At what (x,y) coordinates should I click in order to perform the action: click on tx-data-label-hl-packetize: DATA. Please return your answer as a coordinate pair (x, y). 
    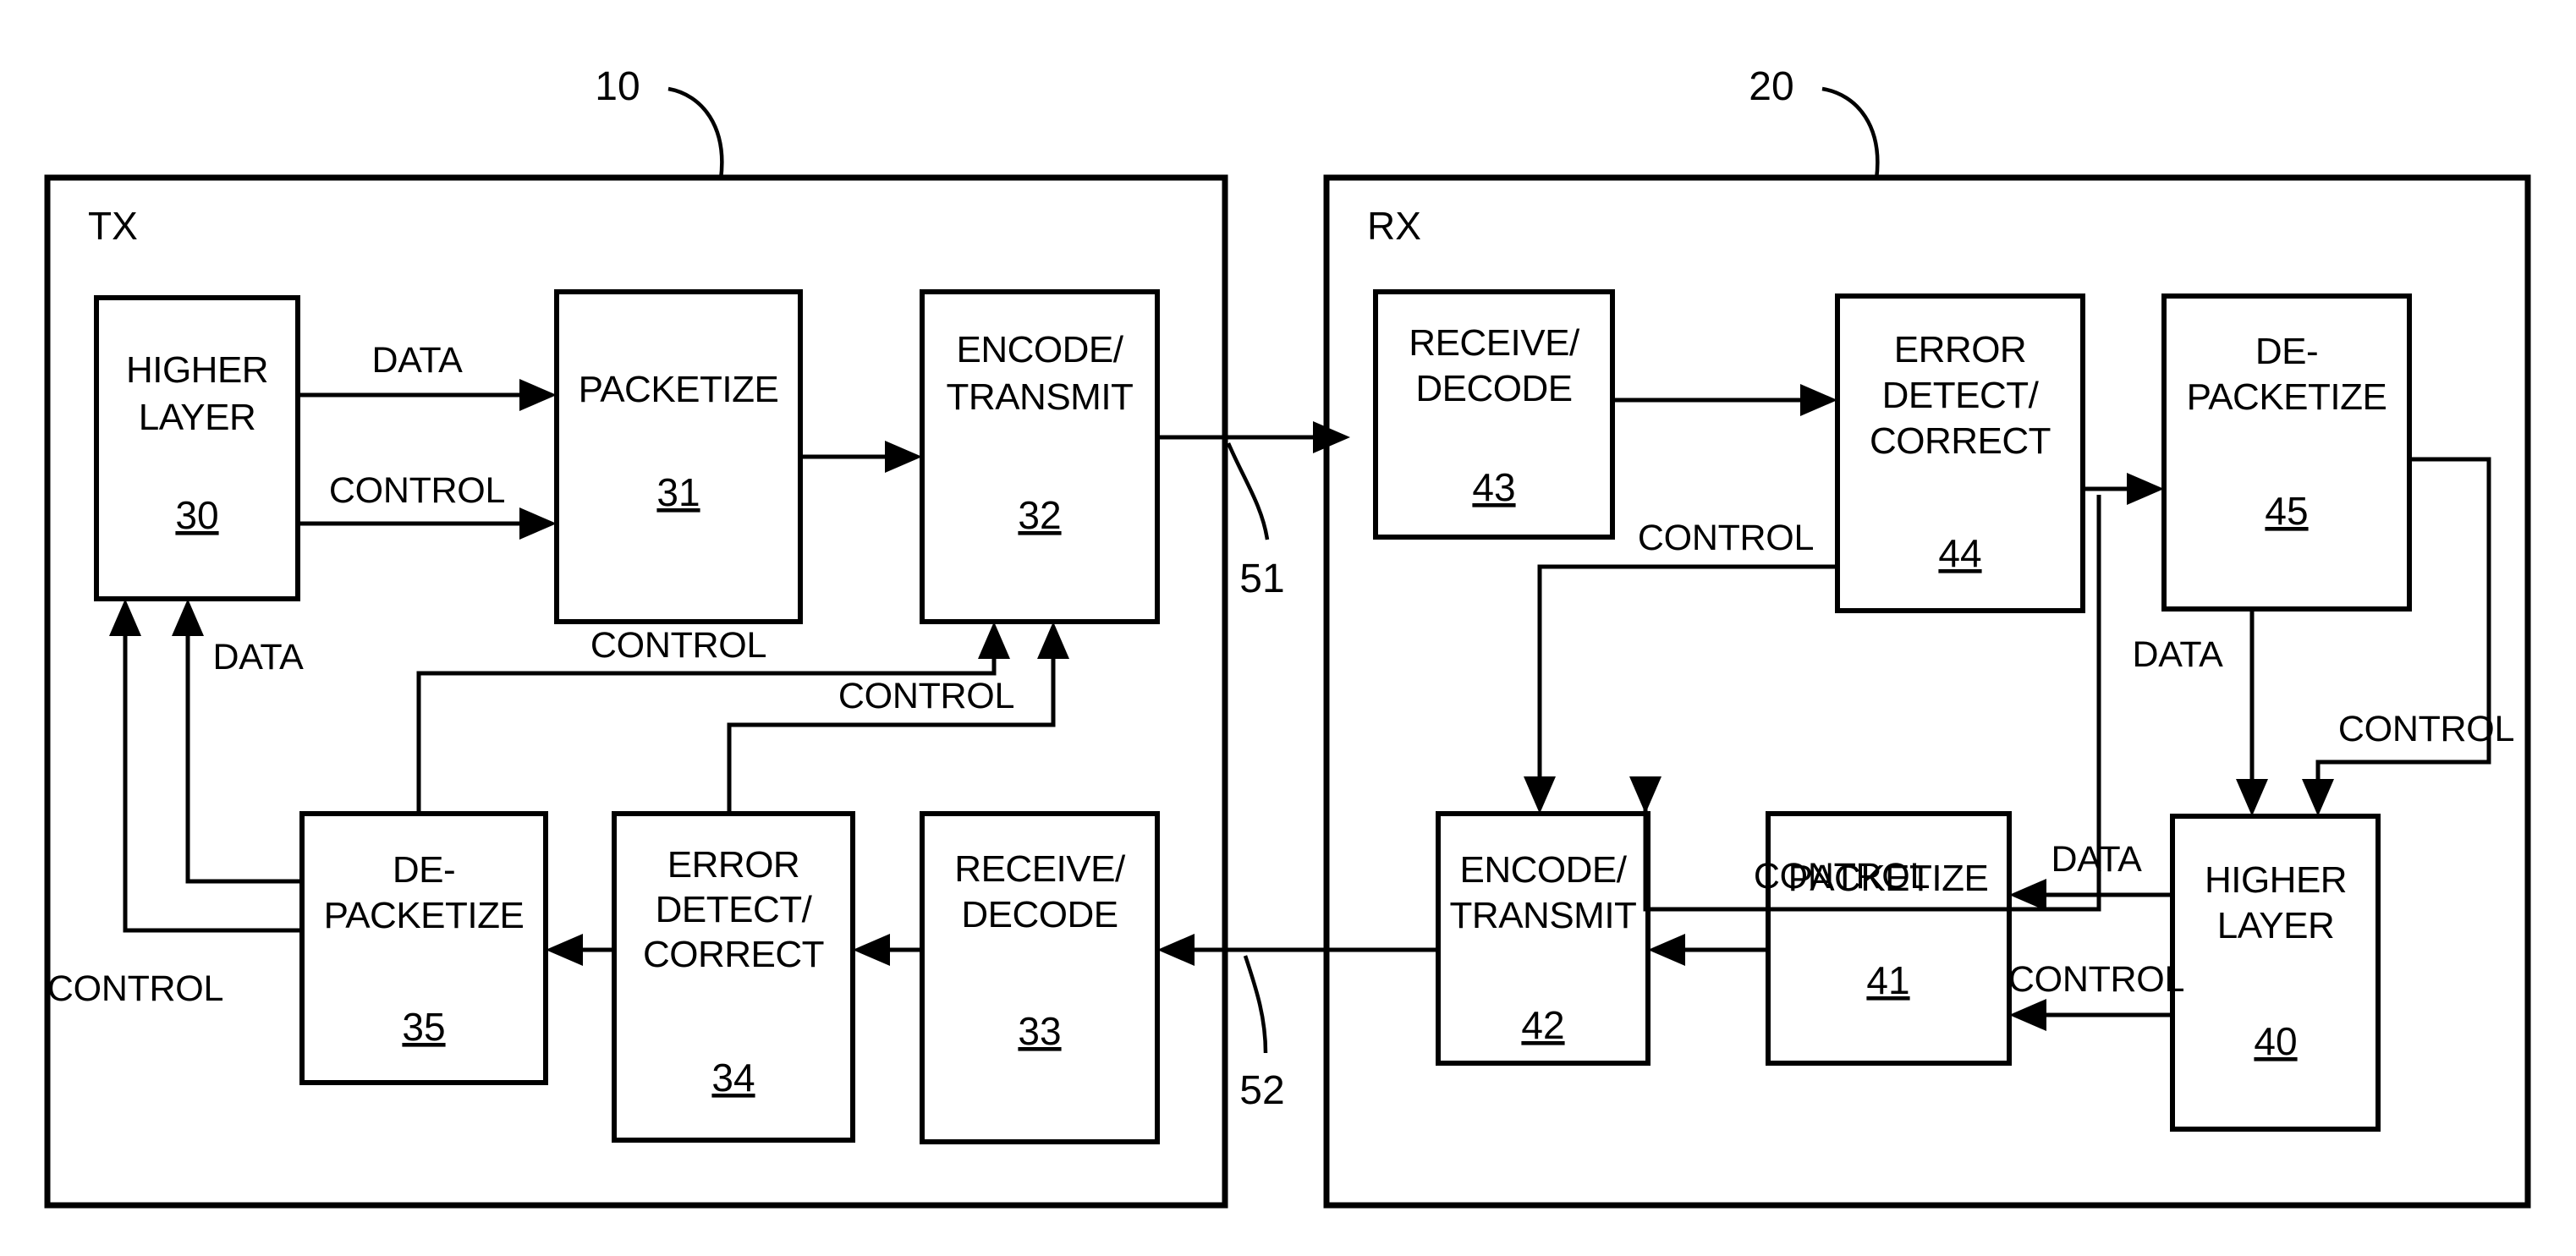
    Looking at the image, I should click on (417, 360).